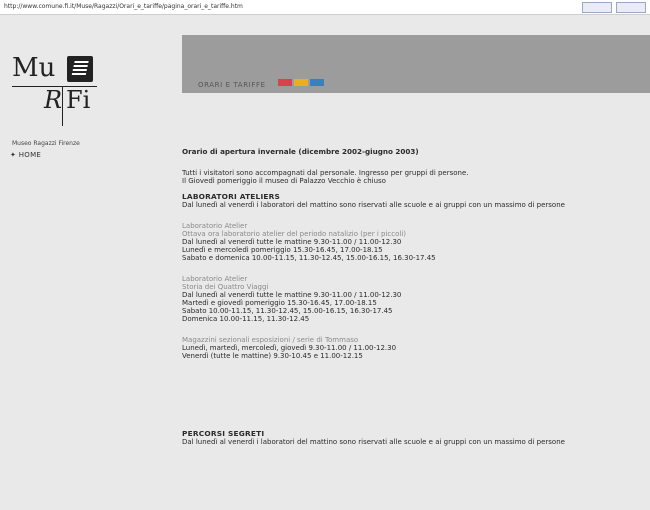 The image size is (650, 510). I want to click on percorsi-section-title: PERCORSI SEGRETI, so click(223, 434).